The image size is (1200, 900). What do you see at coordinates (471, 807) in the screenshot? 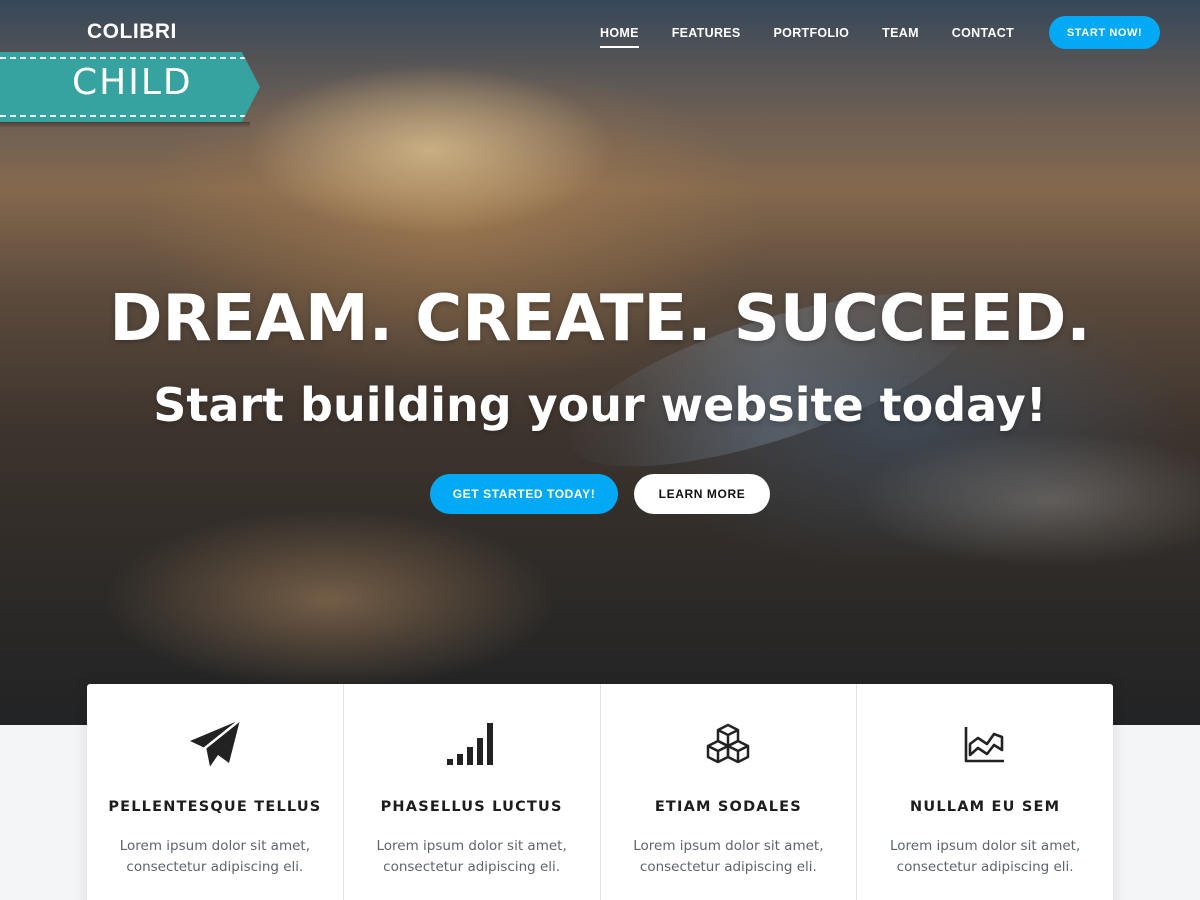
I see `feature-title: PHASELLUS LUCTUS` at bounding box center [471, 807].